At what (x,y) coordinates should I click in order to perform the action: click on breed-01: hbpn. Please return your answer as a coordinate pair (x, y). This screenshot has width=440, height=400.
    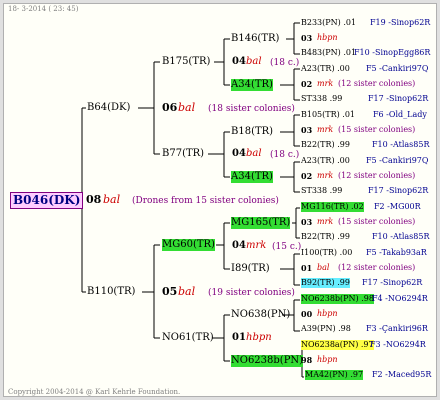
    Looking at the image, I should click on (259, 337).